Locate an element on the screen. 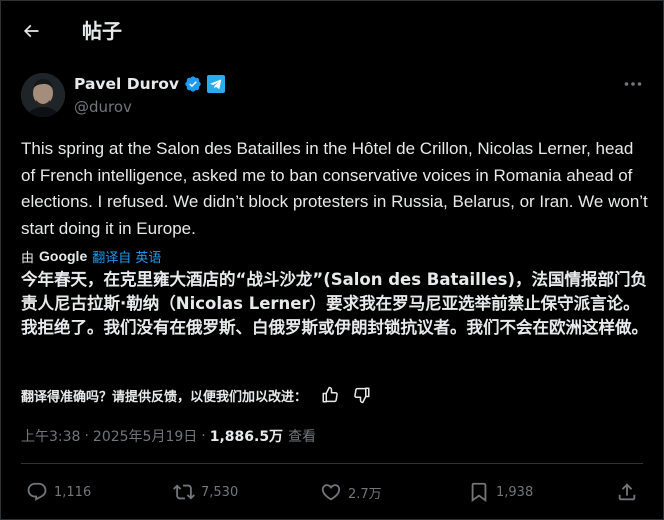 This screenshot has height=520, width=664. like-count: 2.7万 is located at coordinates (365, 494).